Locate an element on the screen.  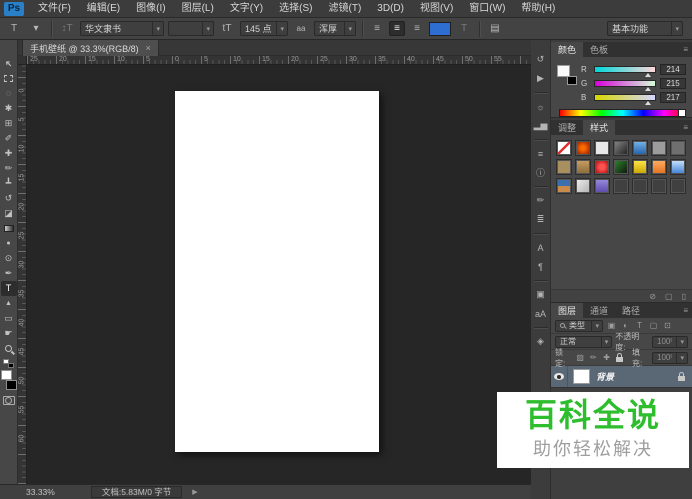
tab-color: 颜色 is located at coordinates (567, 49).